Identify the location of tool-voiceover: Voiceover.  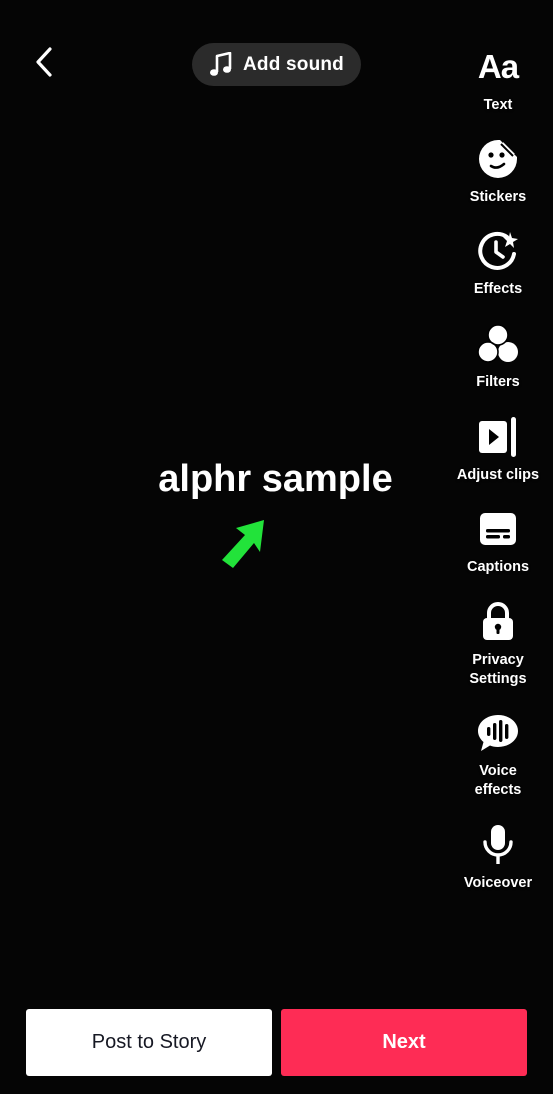
(498, 856).